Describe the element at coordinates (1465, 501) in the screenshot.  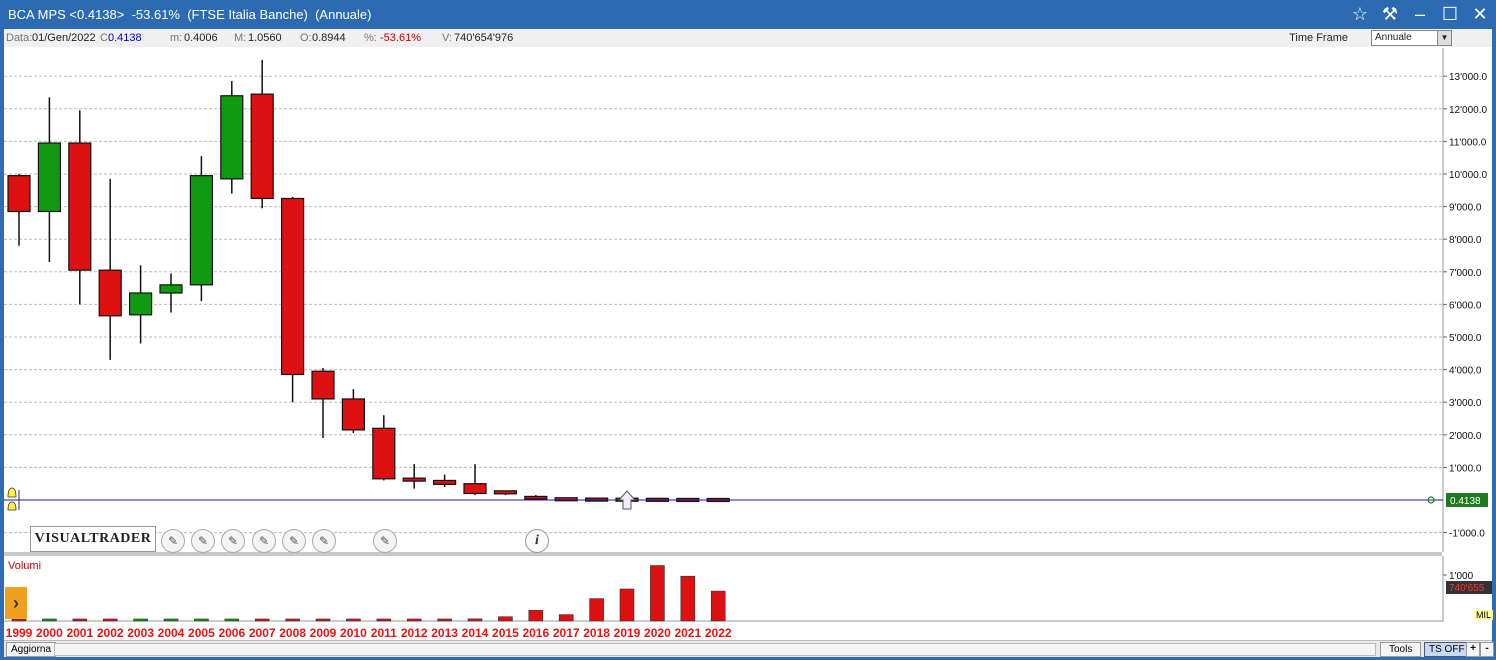
I see `current-price-label: 0.4138` at that location.